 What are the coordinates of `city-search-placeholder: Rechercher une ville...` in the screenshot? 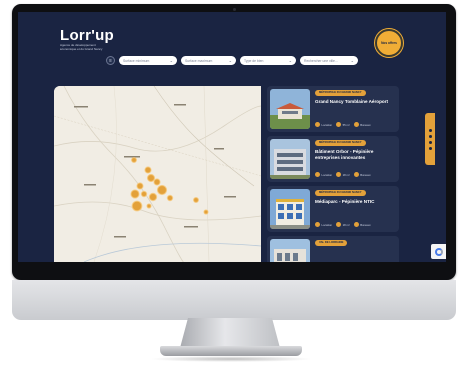 It's located at (321, 60).